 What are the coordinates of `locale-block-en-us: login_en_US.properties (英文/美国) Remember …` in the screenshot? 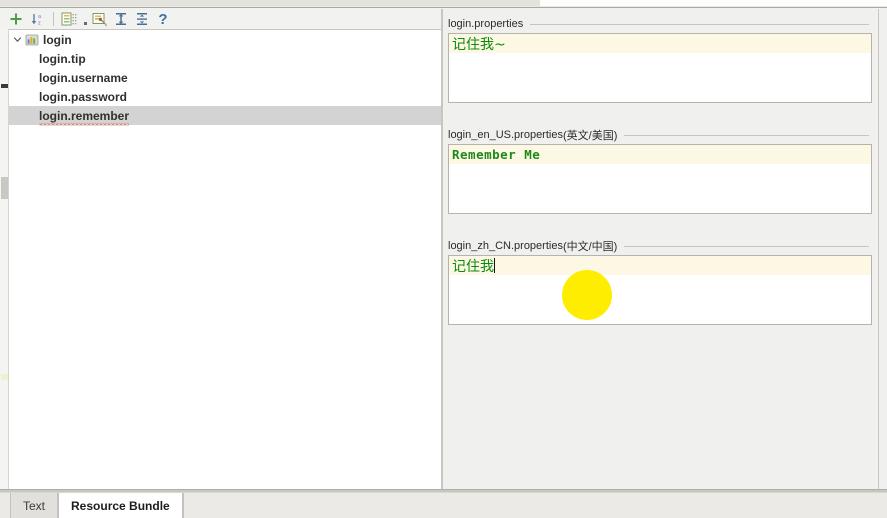 It's located at (660, 170).